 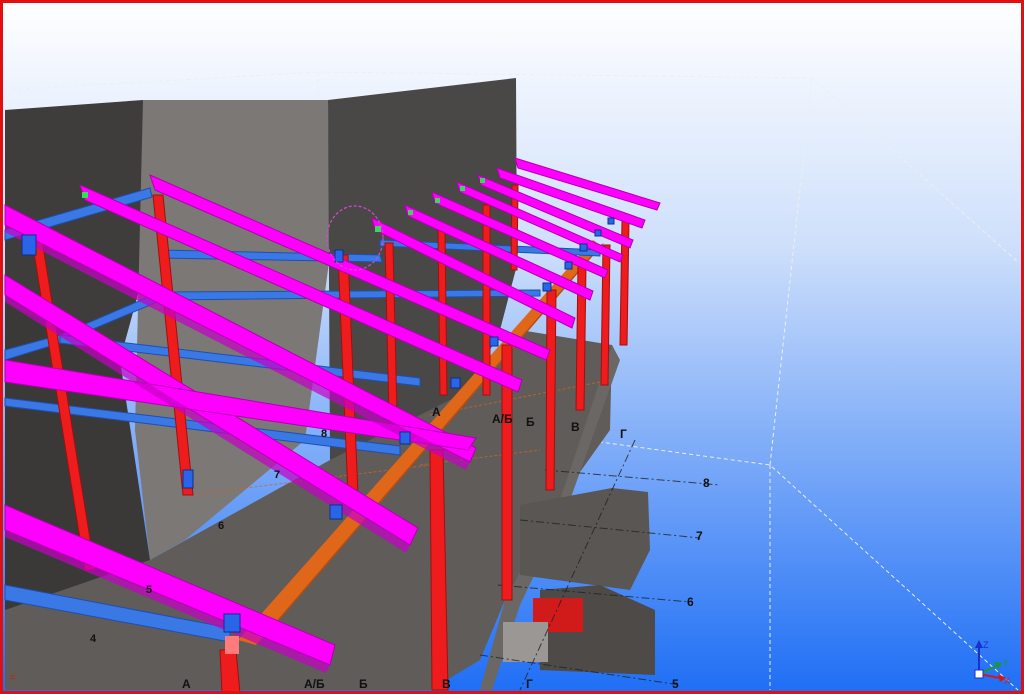 I want to click on grid-label-b-far: Б, so click(x=530, y=422).